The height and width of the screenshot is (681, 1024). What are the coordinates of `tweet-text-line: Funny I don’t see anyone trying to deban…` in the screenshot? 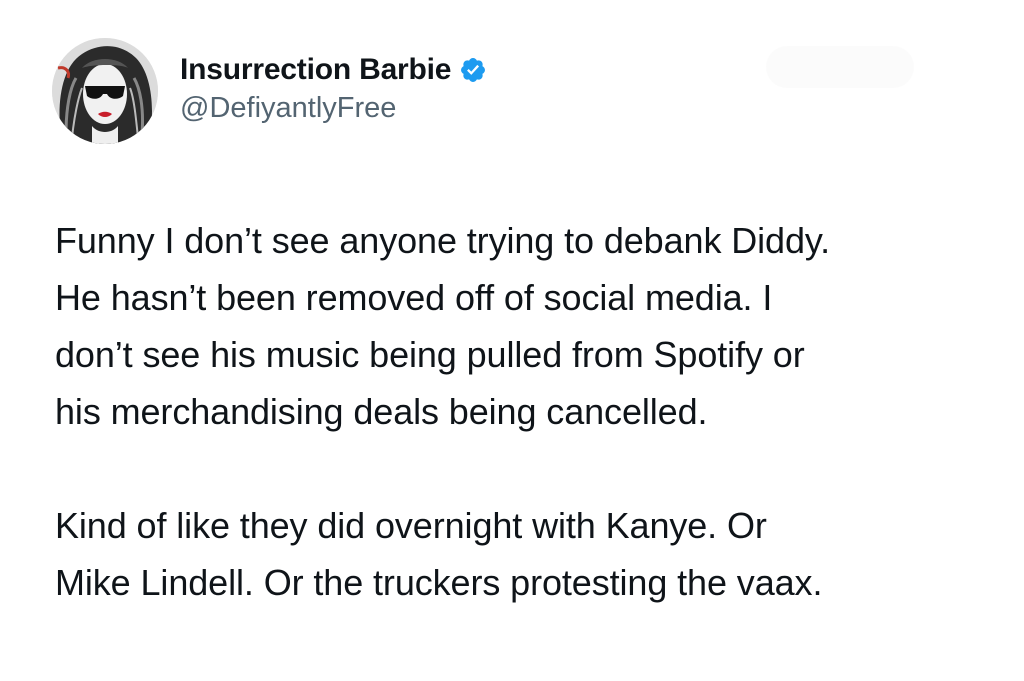 It's located at (443, 240).